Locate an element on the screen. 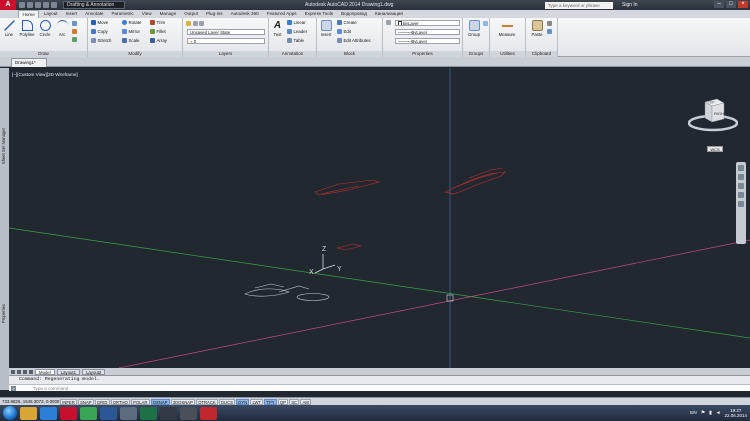 Image resolution: width=750 pixels, height=421 pixels. create-button: Create is located at coordinates (347, 22).